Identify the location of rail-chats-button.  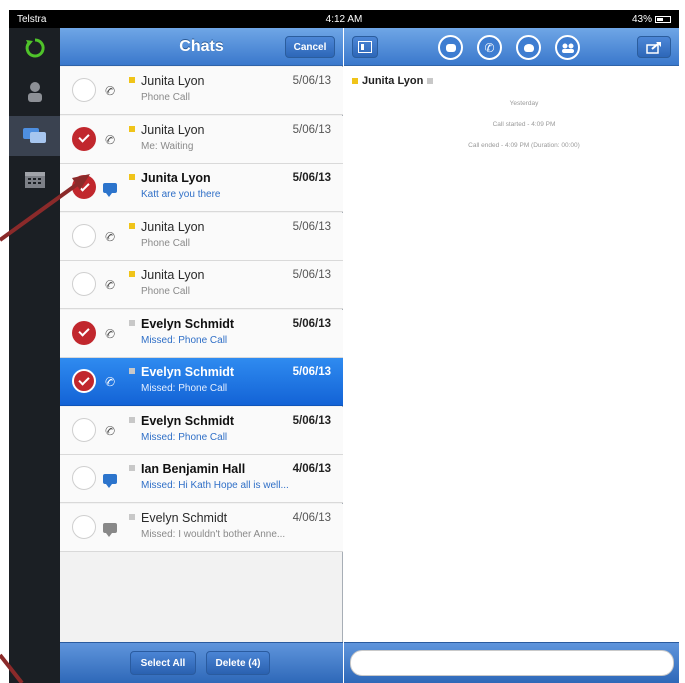
(34, 136).